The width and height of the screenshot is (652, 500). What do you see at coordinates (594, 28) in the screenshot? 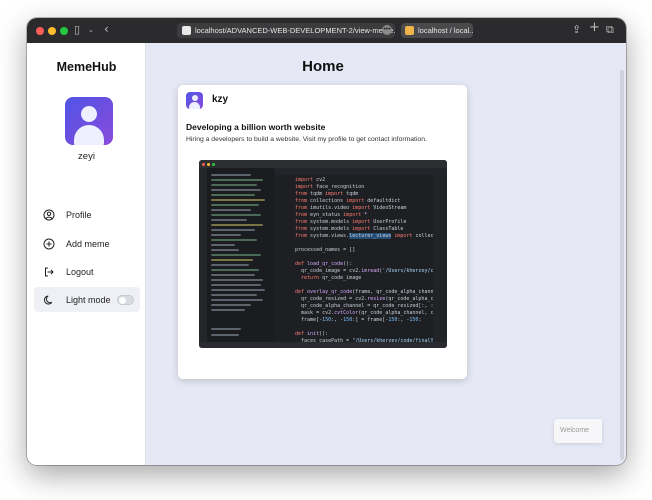
I see `new-tab-icon: +` at bounding box center [594, 28].